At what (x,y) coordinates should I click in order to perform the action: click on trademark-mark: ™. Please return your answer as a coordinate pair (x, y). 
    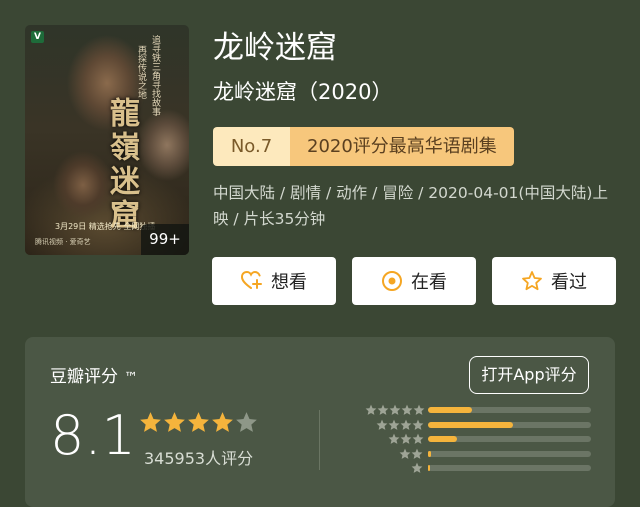
    Looking at the image, I should click on (131, 378).